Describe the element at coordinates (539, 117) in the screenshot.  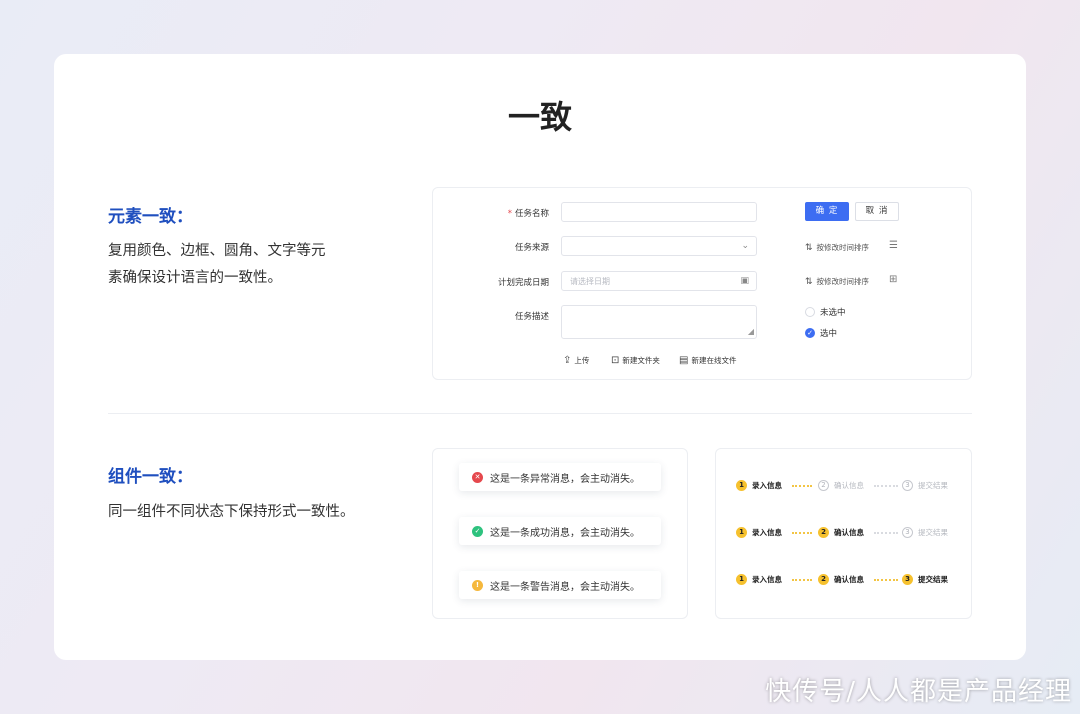
I see `page-title: 一致` at that location.